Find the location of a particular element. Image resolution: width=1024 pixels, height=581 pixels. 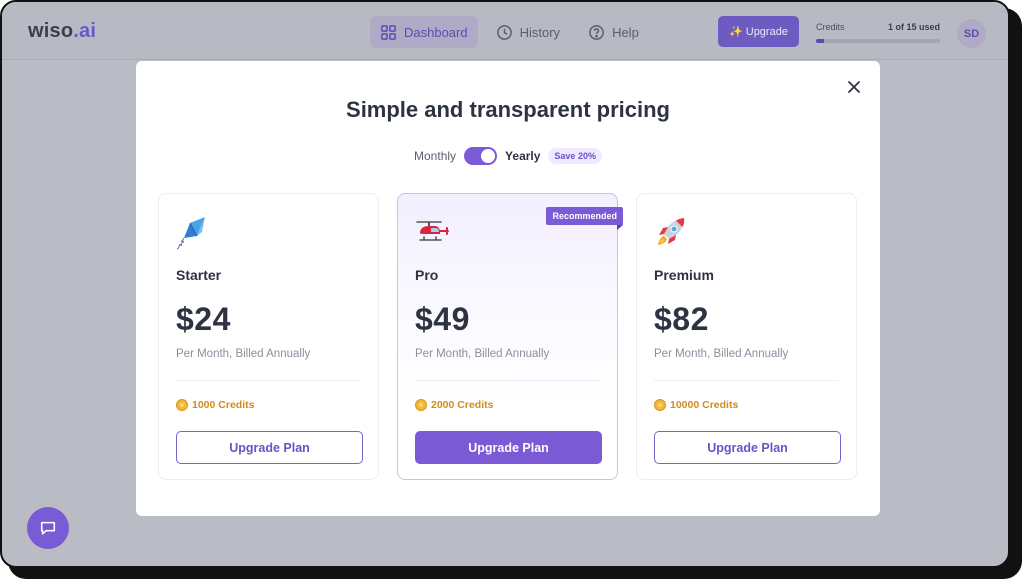

nav-item-label: History is located at coordinates (540, 32).